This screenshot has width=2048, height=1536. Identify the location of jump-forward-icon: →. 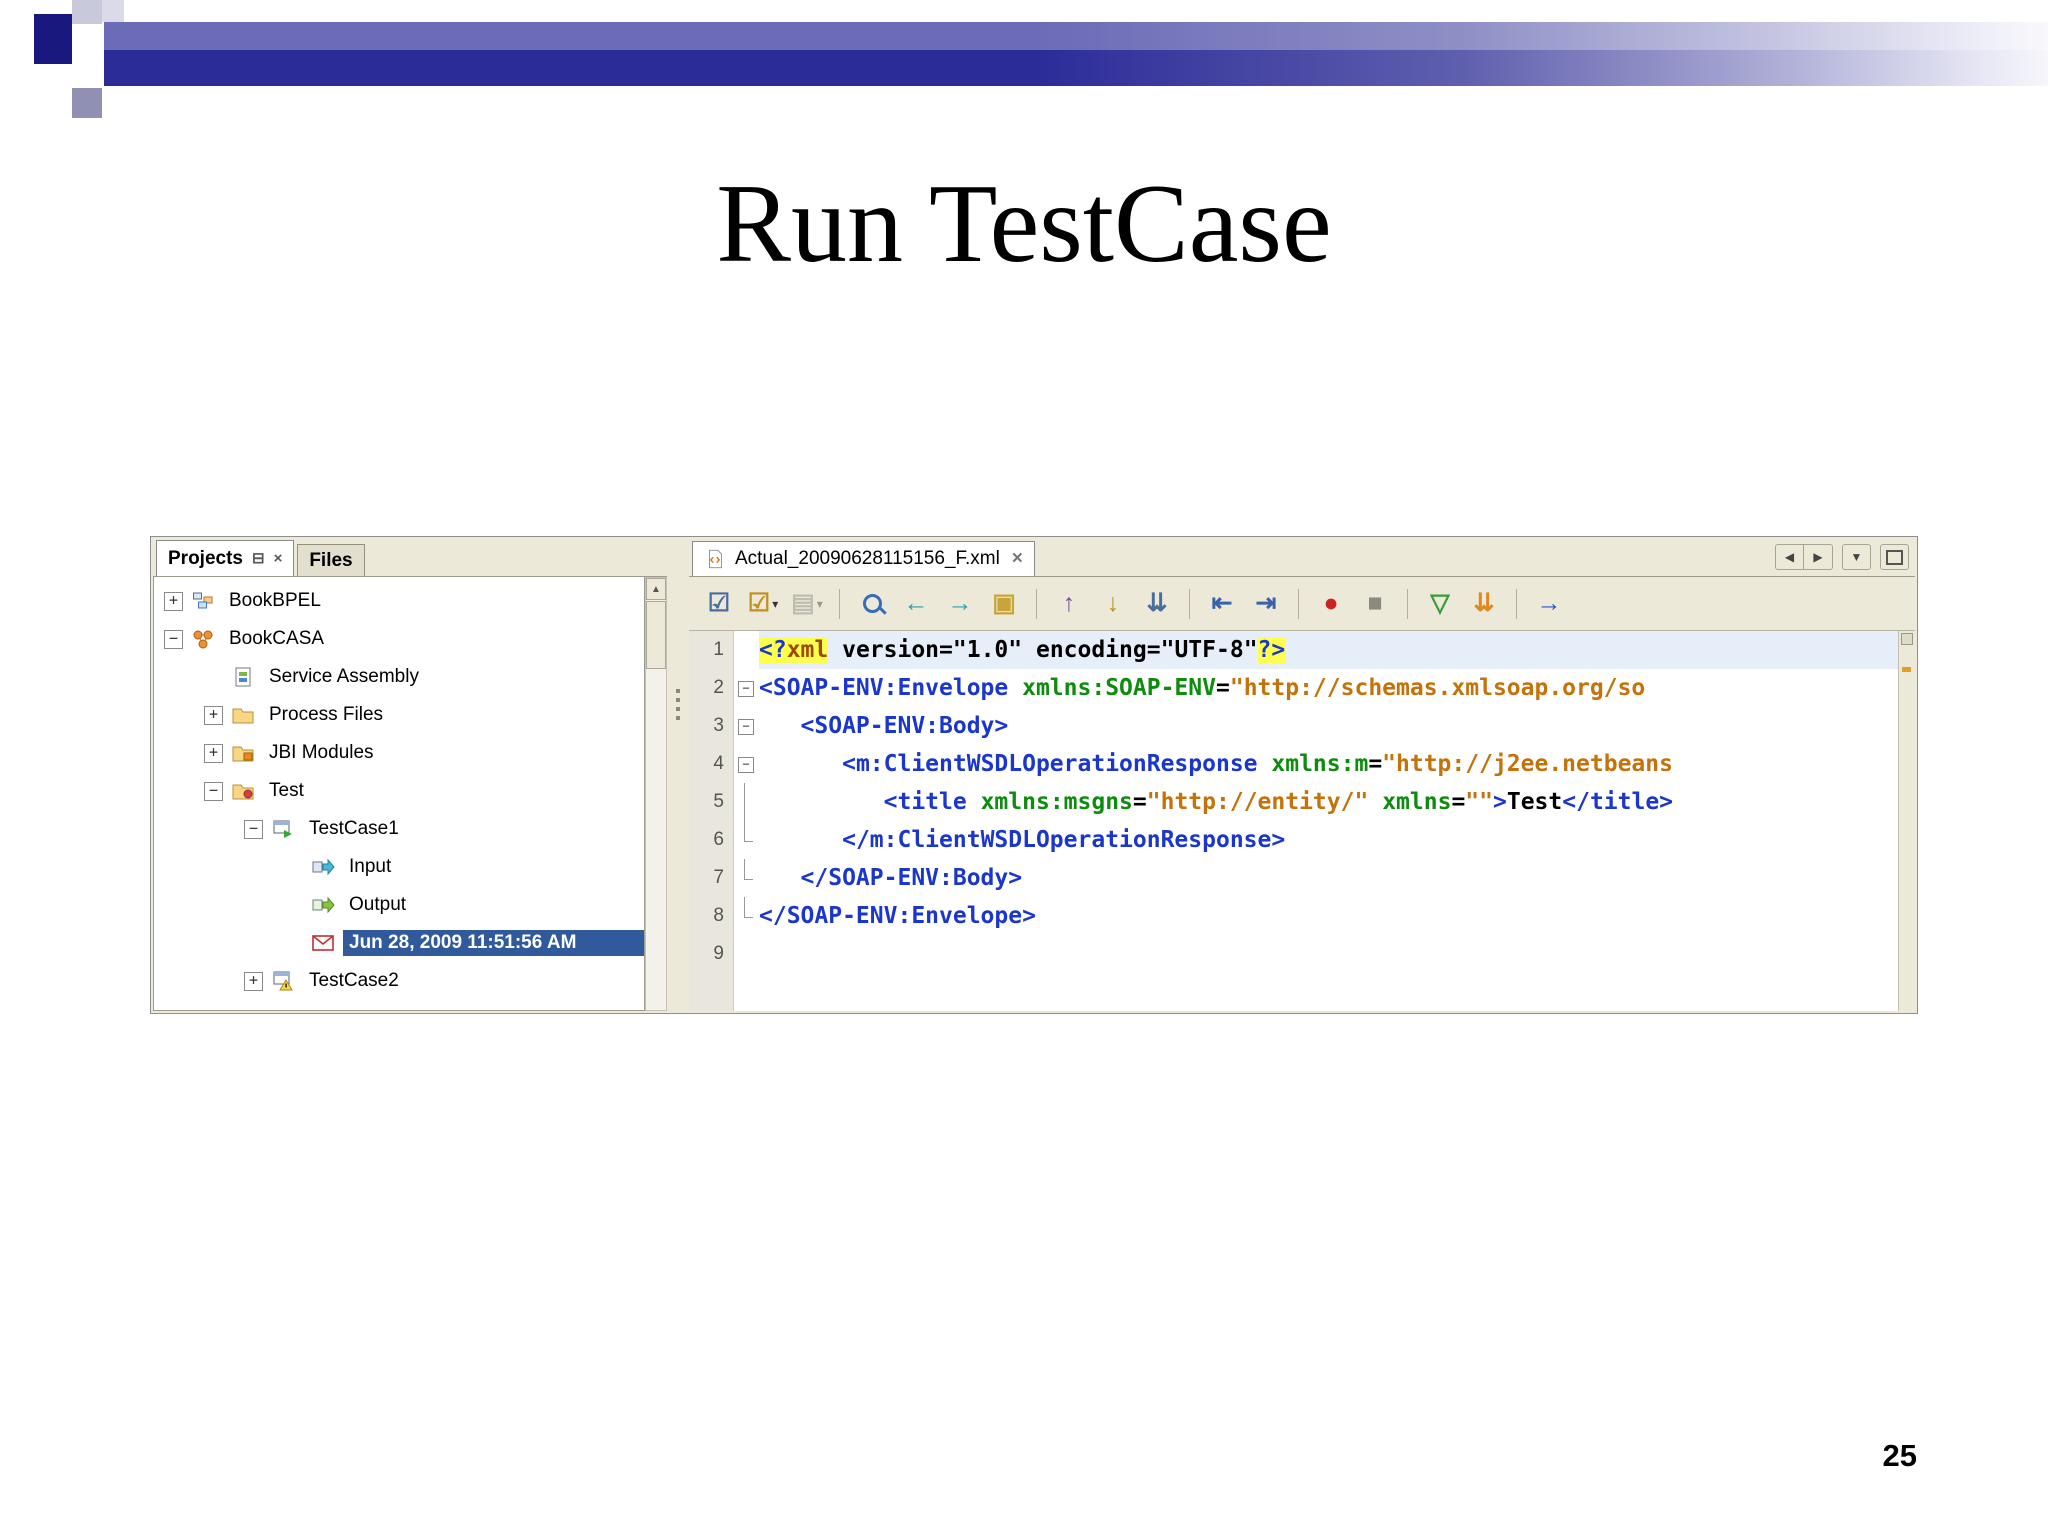
(960, 603).